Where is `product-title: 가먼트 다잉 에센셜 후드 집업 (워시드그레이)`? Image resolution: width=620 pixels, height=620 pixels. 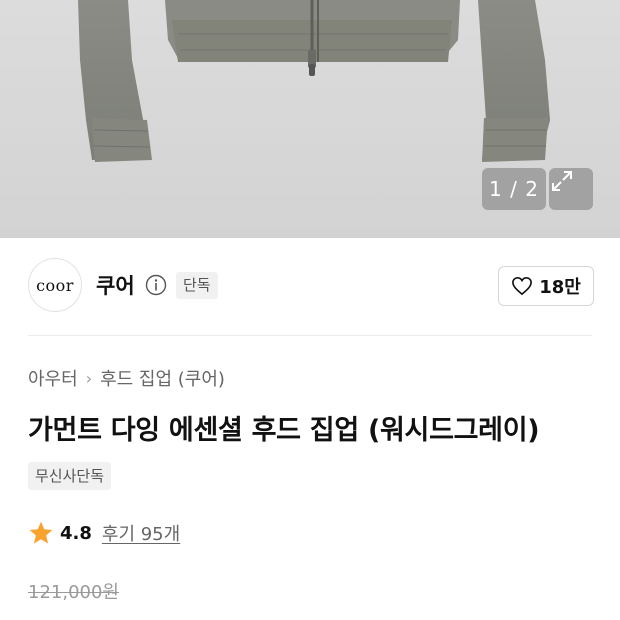
product-title: 가먼트 다잉 에센셜 후드 집업 (워시드그레이) is located at coordinates (284, 430).